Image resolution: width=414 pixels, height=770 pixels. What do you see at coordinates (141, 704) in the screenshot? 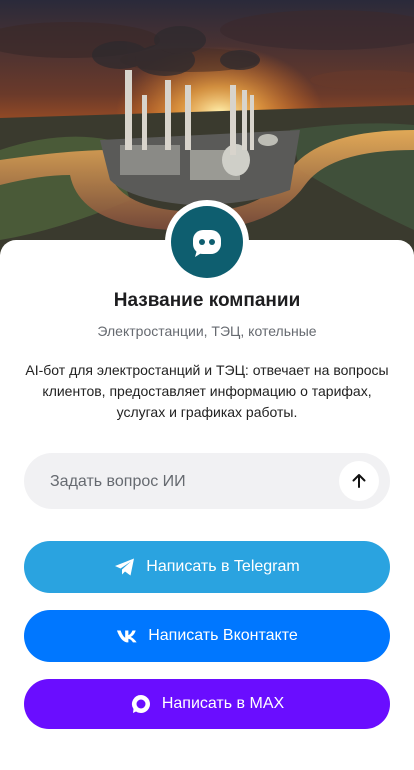
I see `max-icon` at bounding box center [141, 704].